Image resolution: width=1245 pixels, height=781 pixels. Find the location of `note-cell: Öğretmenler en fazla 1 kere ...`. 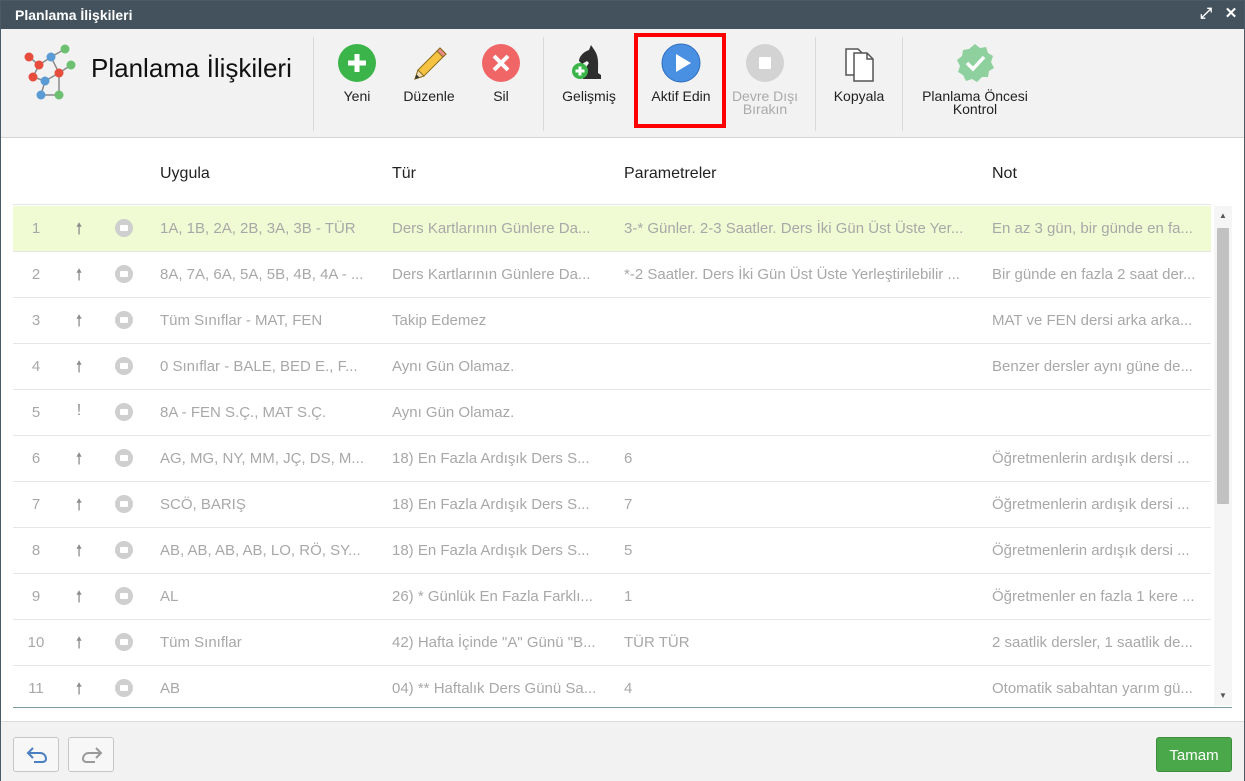

note-cell: Öğretmenler en fazla 1 kere ... is located at coordinates (1093, 596).